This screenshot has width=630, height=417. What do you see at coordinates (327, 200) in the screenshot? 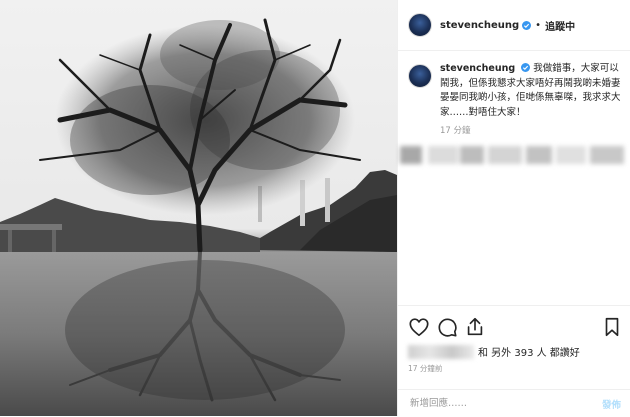
I see `chimney-icon` at bounding box center [327, 200].